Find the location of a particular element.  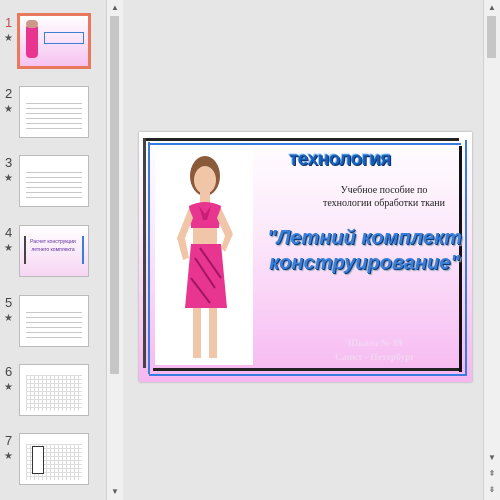

slide-thumbnail-3: 3 ★ is located at coordinates (53, 185).